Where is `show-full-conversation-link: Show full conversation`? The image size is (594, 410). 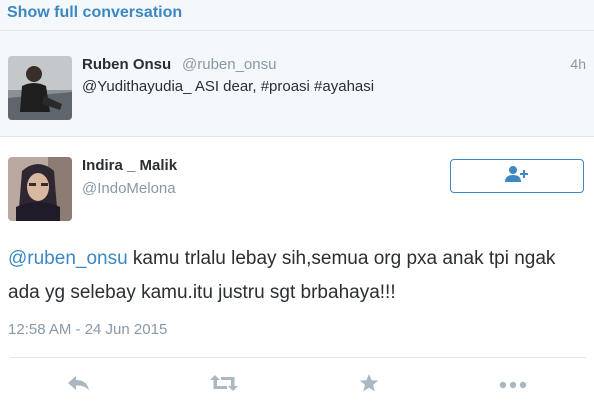
show-full-conversation-link: Show full conversation is located at coordinates (94, 13).